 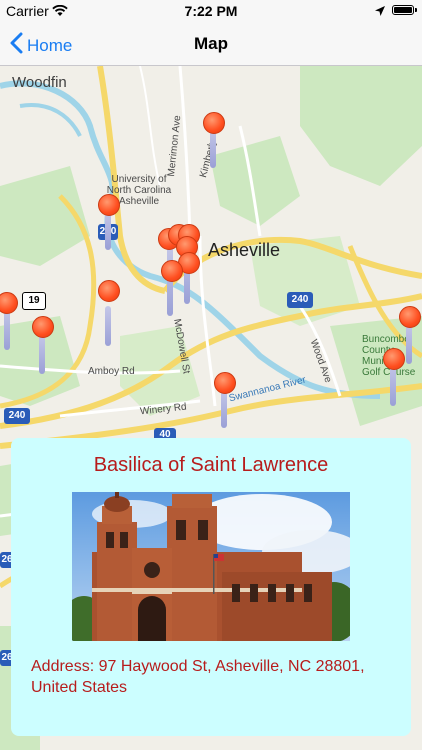 I want to click on battery-icon, so click(x=404, y=10).